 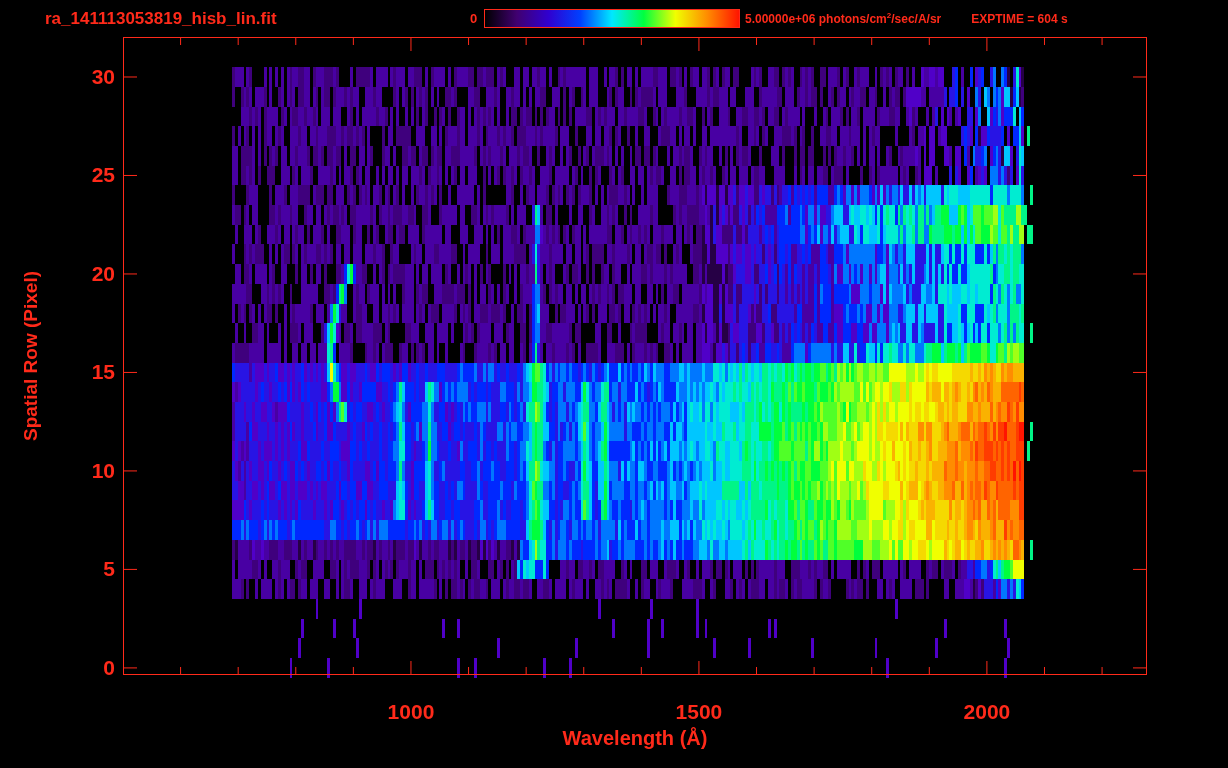 I want to click on y-axis-title: Spatial Row (Pixel), so click(x=31, y=356).